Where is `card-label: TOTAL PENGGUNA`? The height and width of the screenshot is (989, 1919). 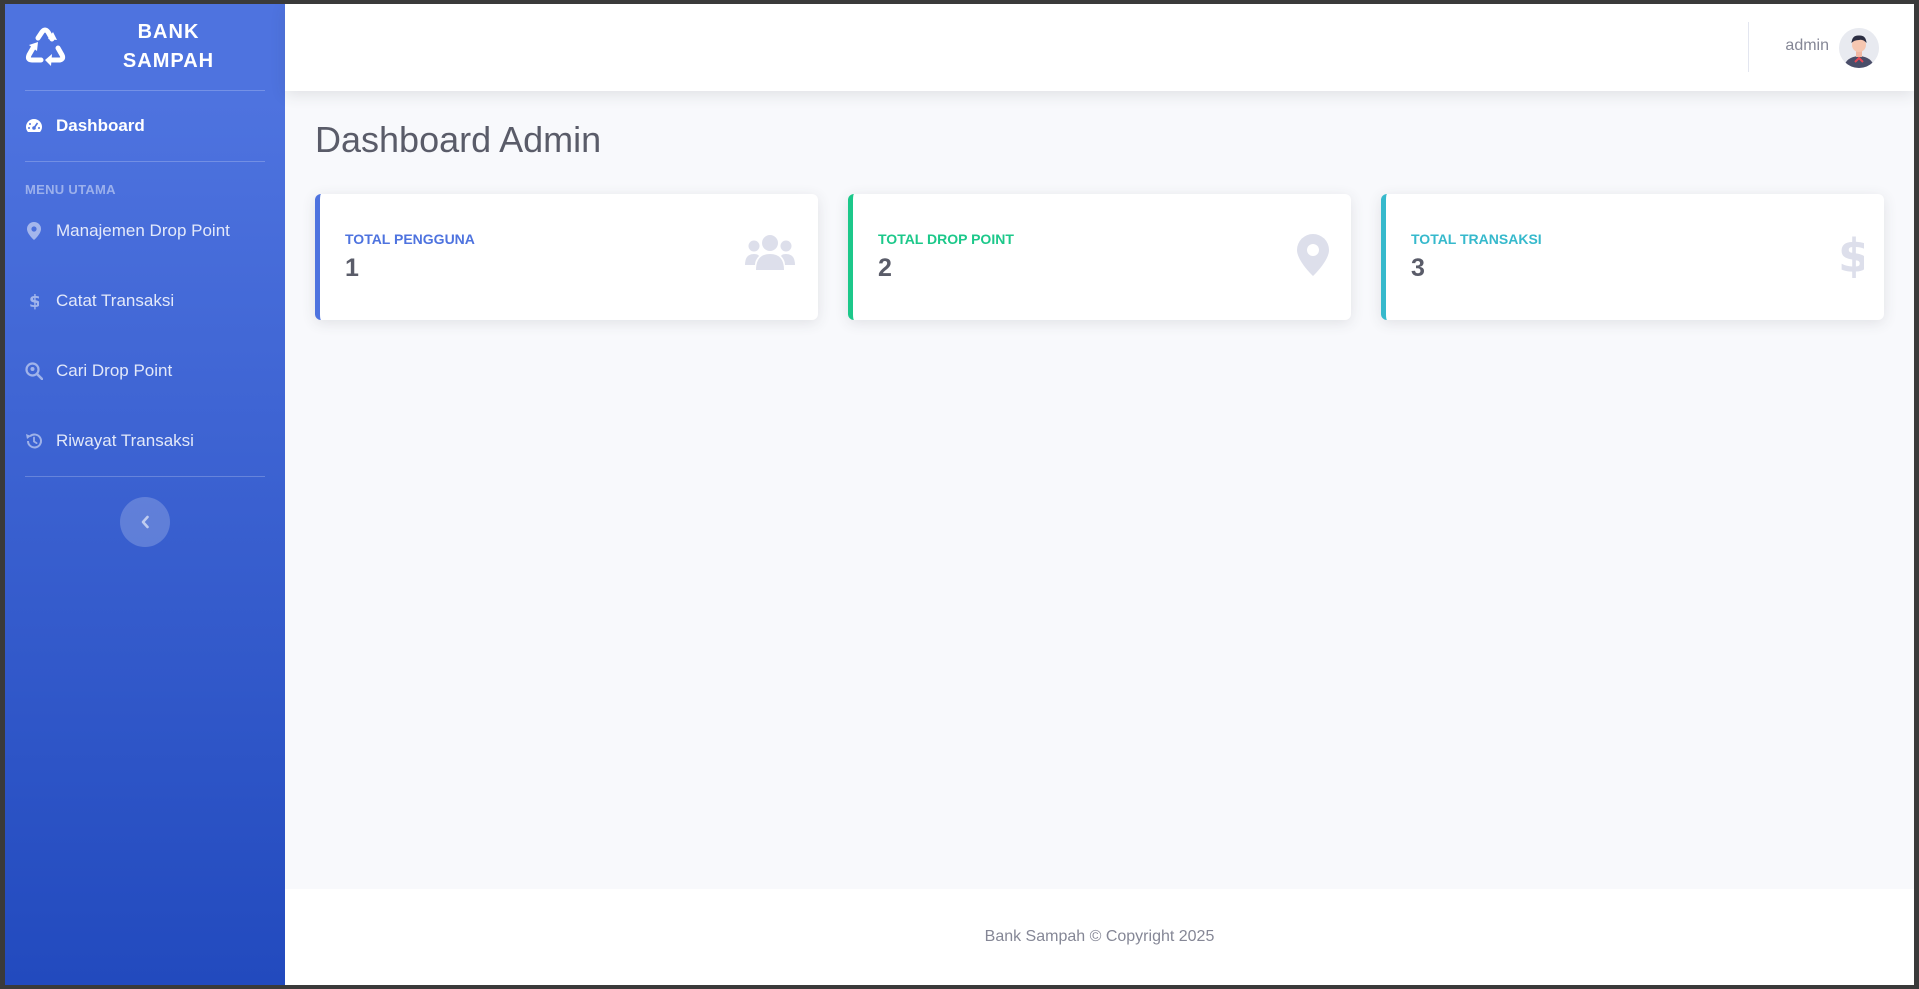
card-label: TOTAL PENGGUNA is located at coordinates (410, 239).